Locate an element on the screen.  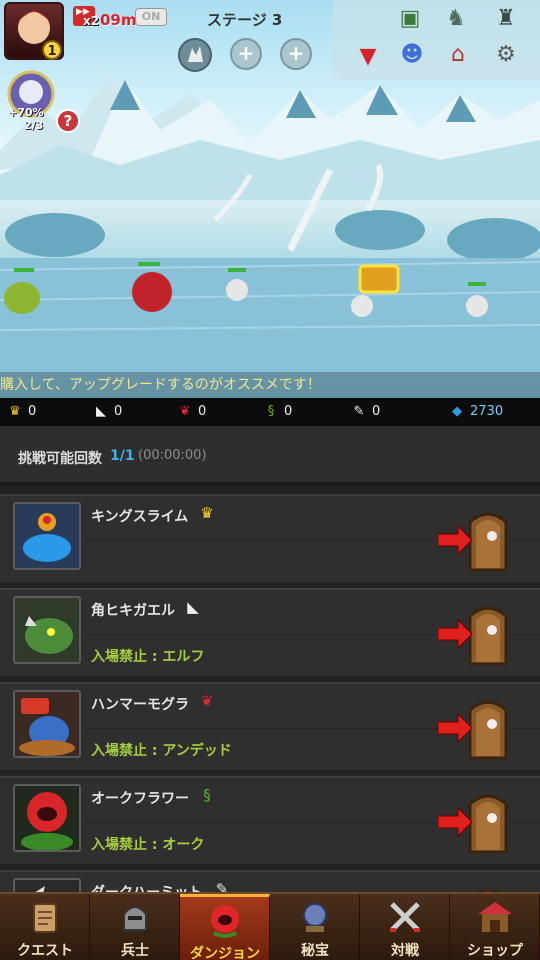
dark-hermit-thumbnail is located at coordinates (47, 885).